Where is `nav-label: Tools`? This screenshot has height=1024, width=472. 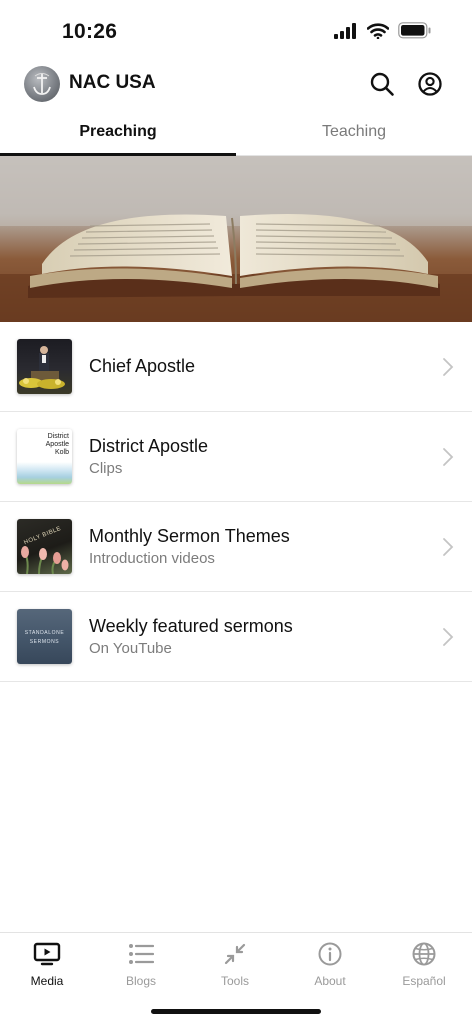 nav-label: Tools is located at coordinates (234, 981).